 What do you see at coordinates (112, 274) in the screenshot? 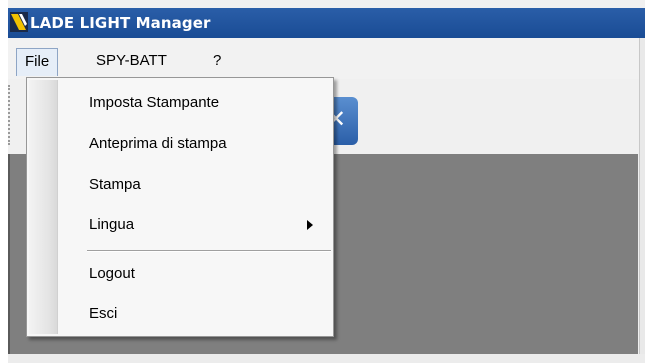
I see `menu-item-logout: Logout` at bounding box center [112, 274].